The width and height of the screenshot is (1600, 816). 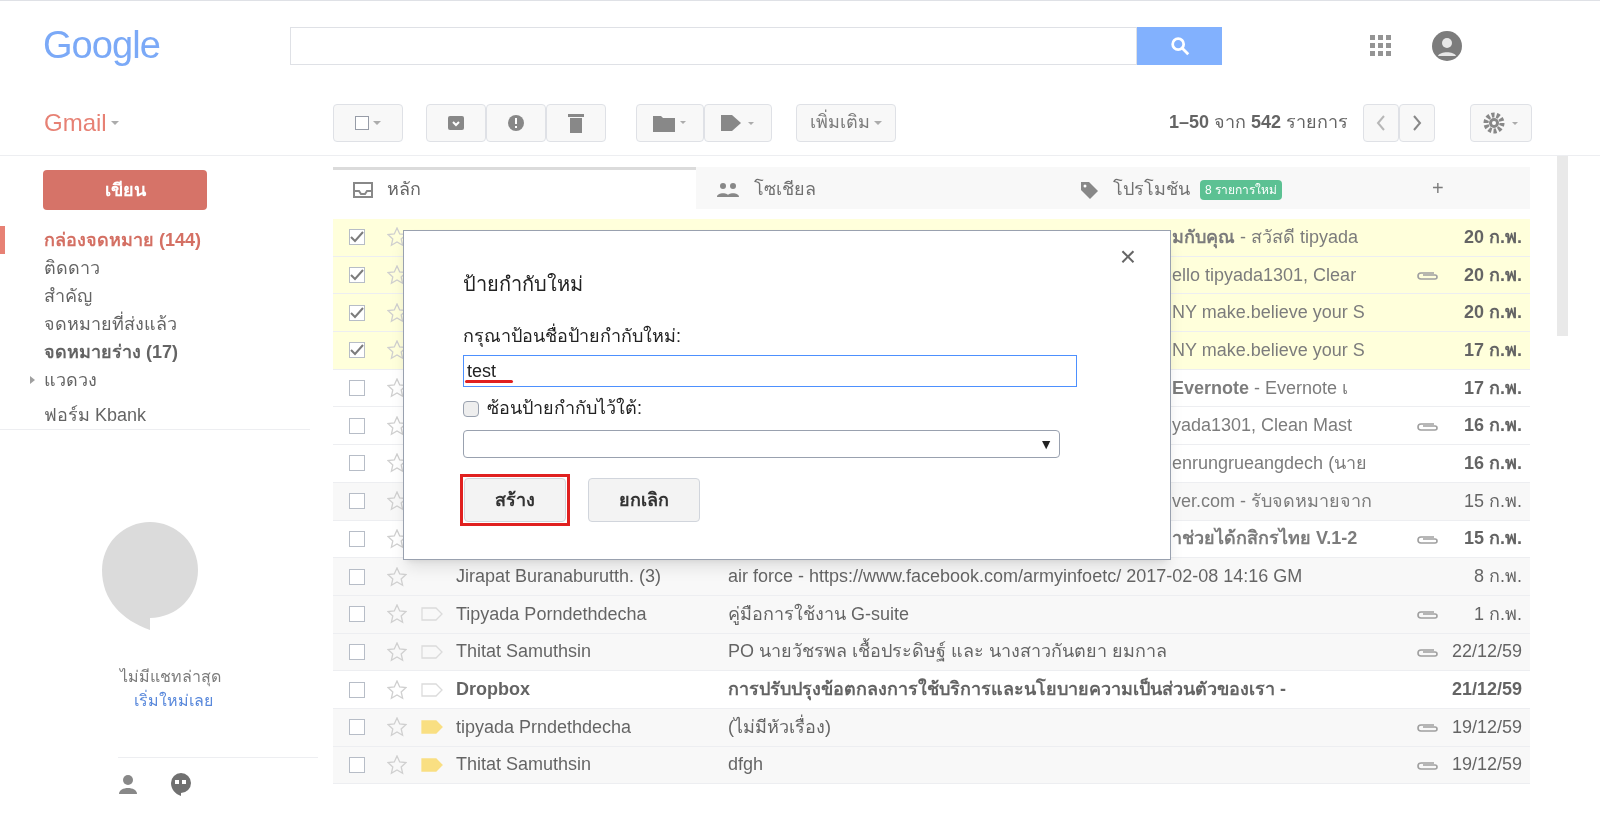 What do you see at coordinates (171, 678) in the screenshot?
I see `chat-empty-text: ไม่มีแชทล่าสุด` at bounding box center [171, 678].